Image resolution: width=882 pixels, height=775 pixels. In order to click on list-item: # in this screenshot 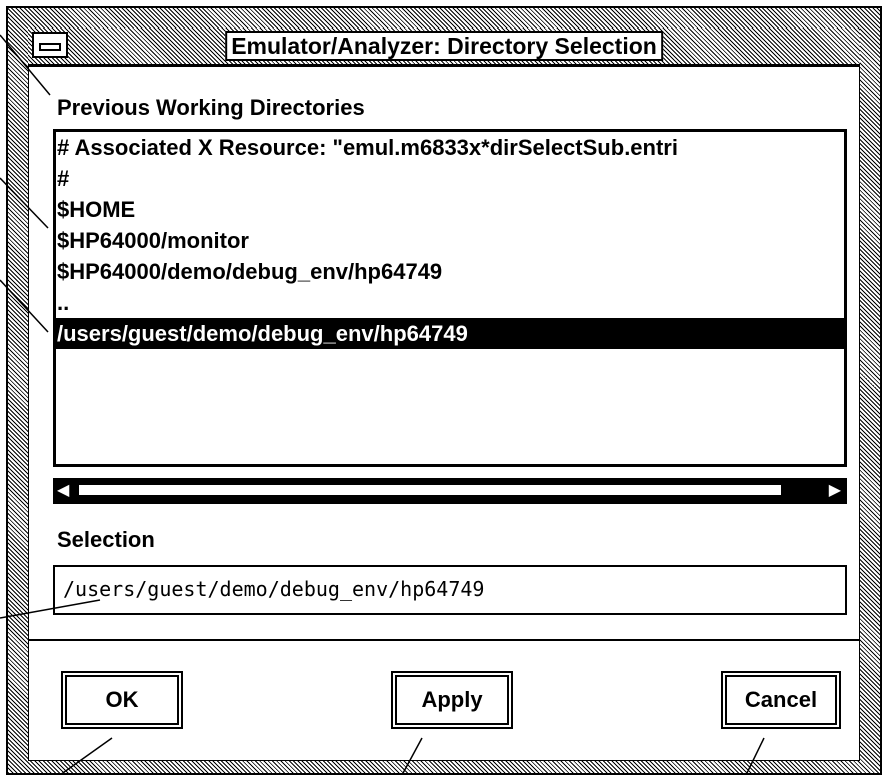, I will do `click(450, 178)`.